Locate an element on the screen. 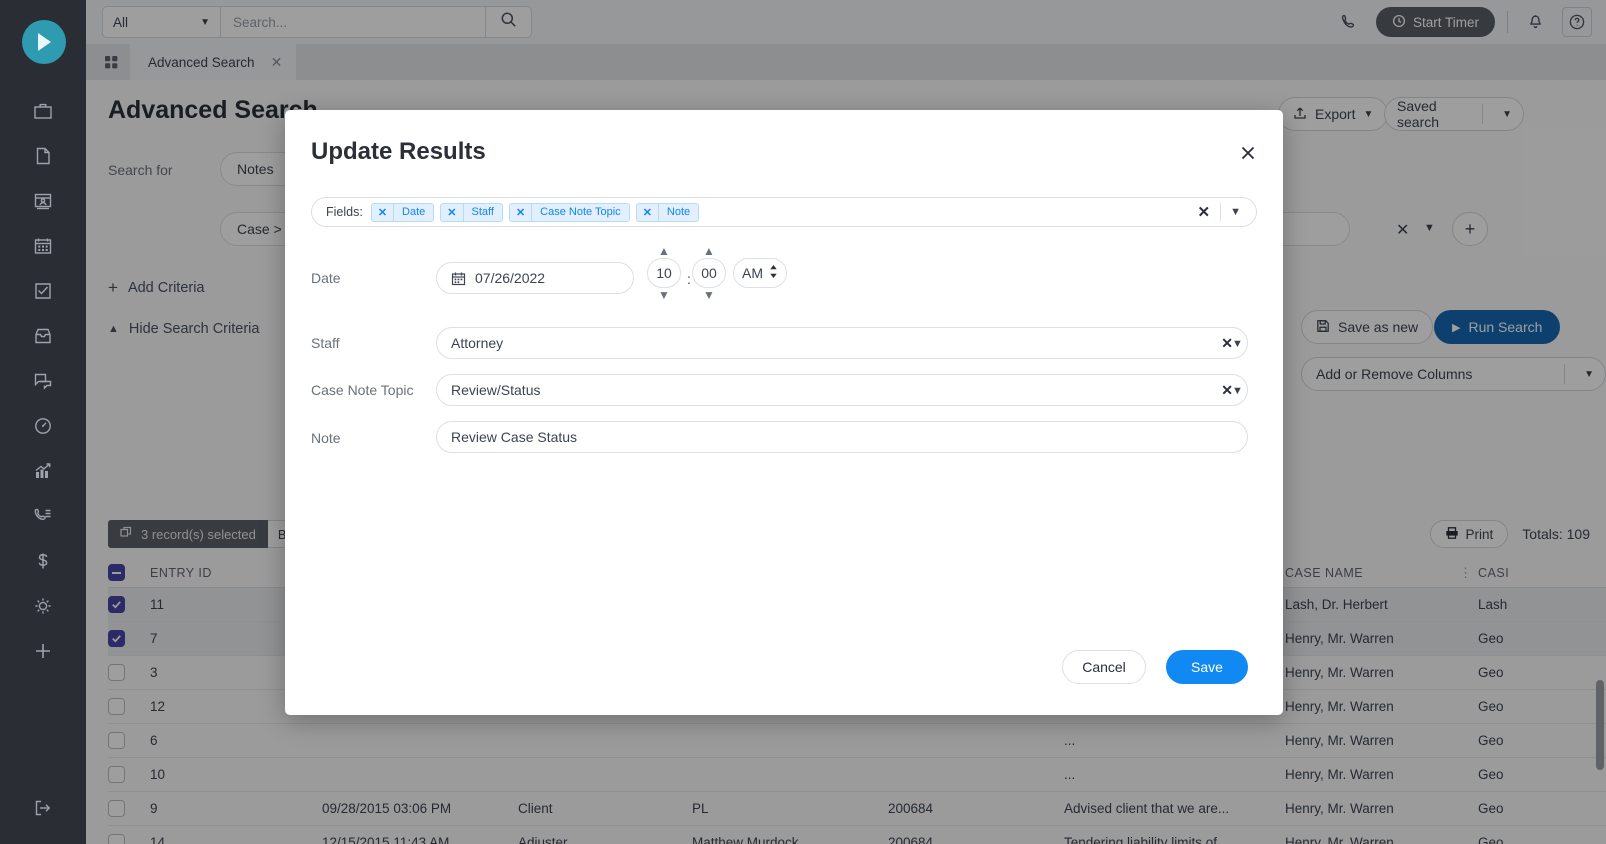 This screenshot has width=1606, height=844. row-checkbox-cell is located at coordinates (129, 638).